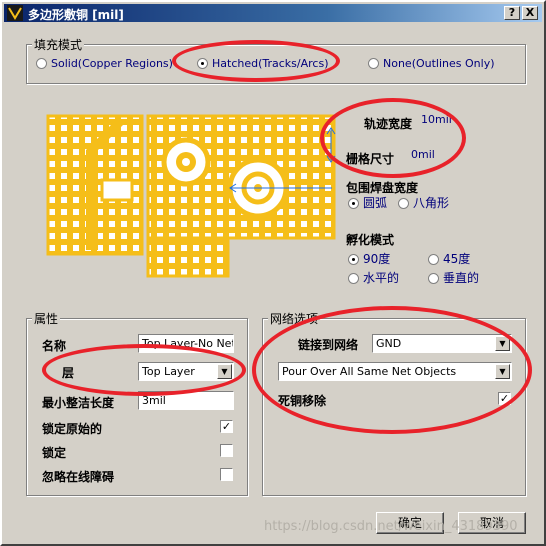 The height and width of the screenshot is (546, 546). I want to click on hatch-mode-label: 孵化模式, so click(370, 240).